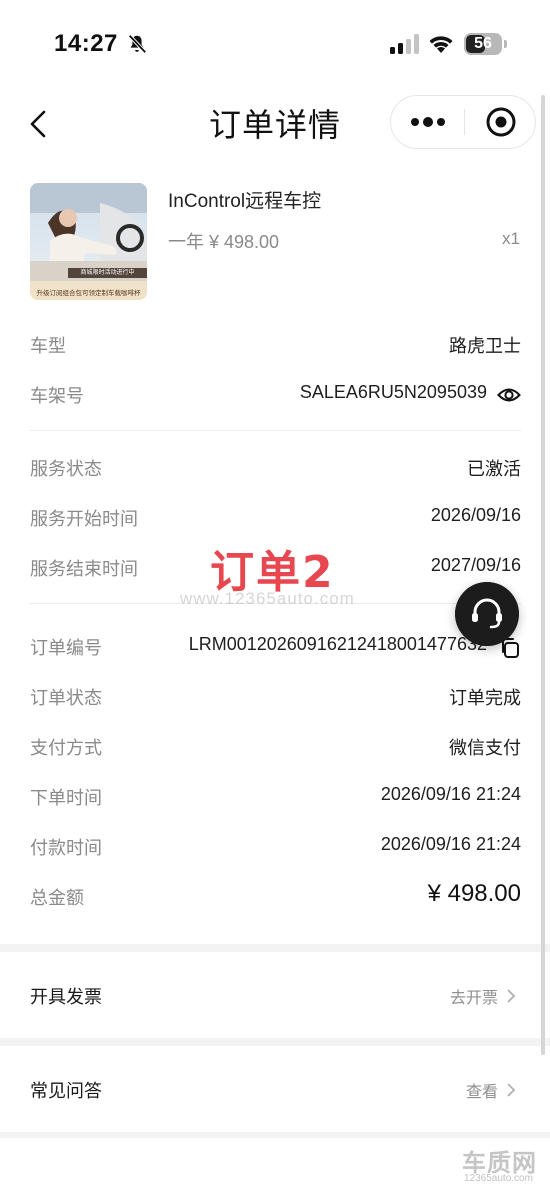 The height and width of the screenshot is (1191, 550). What do you see at coordinates (275, 897) in the screenshot?
I see `total-amount-row: 总金额 ¥ 498.00` at bounding box center [275, 897].